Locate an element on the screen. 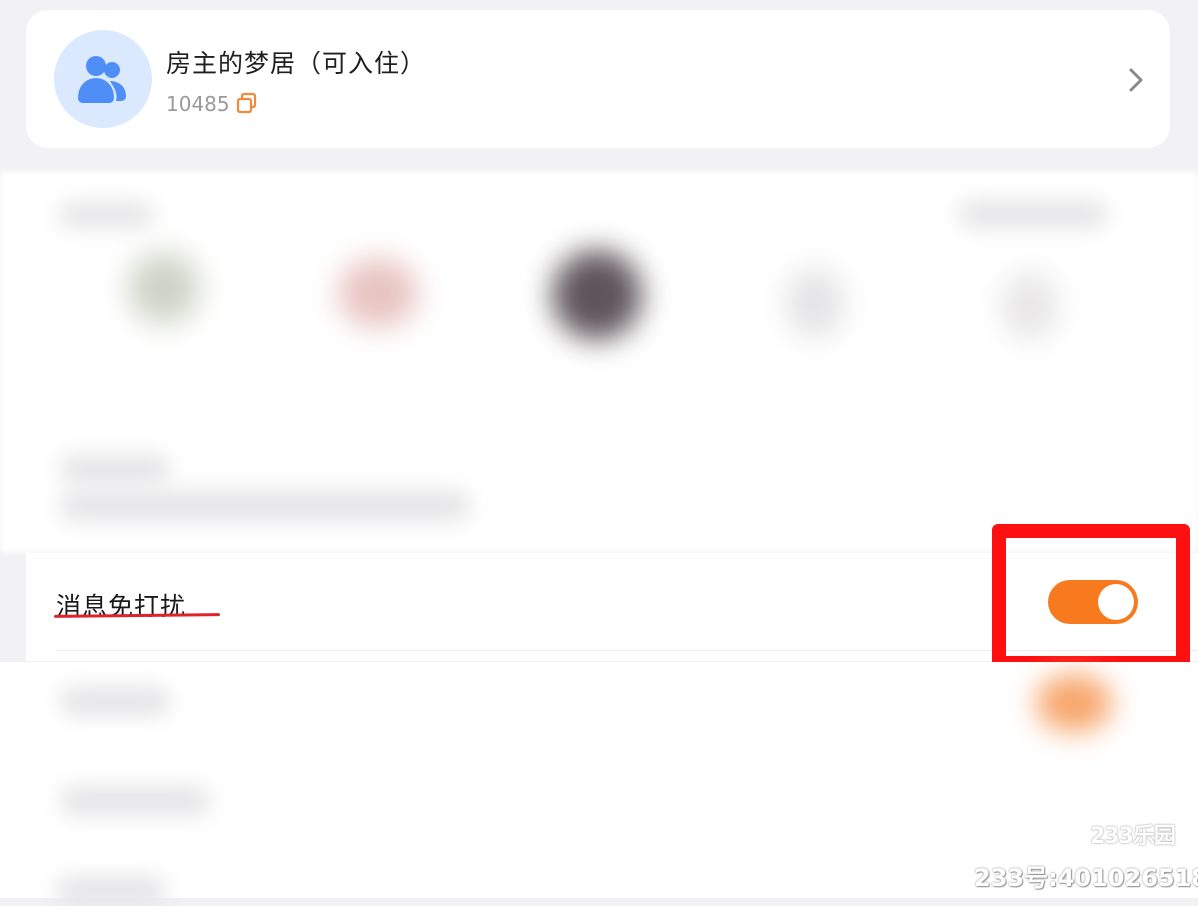  watermark-logo: 233乐园 is located at coordinates (1133, 836).